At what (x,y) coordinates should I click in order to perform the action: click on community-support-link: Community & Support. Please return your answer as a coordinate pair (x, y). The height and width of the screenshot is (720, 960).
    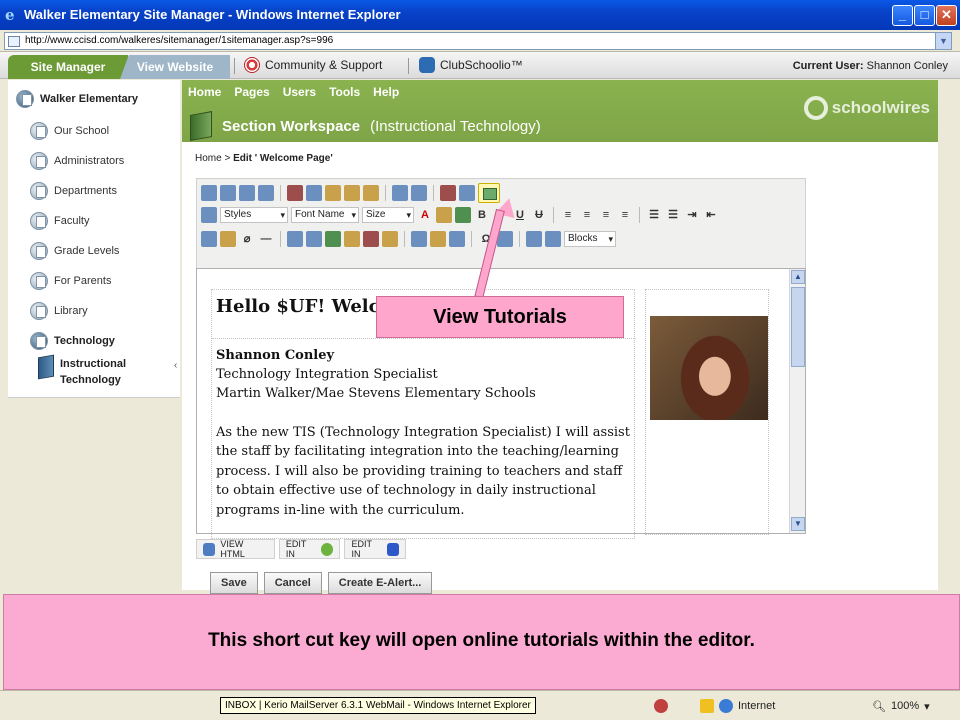
    Looking at the image, I should click on (313, 65).